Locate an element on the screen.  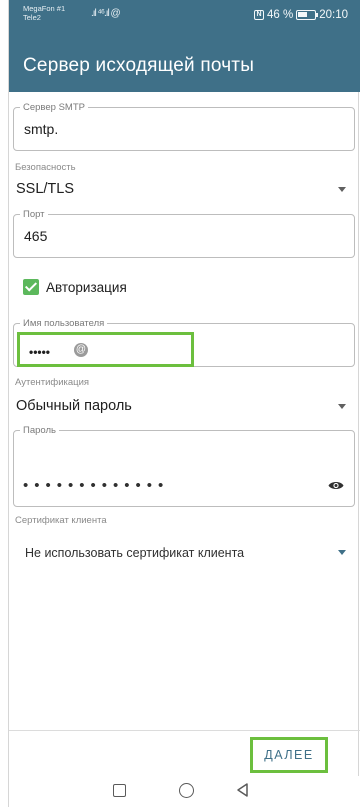
password-field: Пароль is located at coordinates (184, 466).